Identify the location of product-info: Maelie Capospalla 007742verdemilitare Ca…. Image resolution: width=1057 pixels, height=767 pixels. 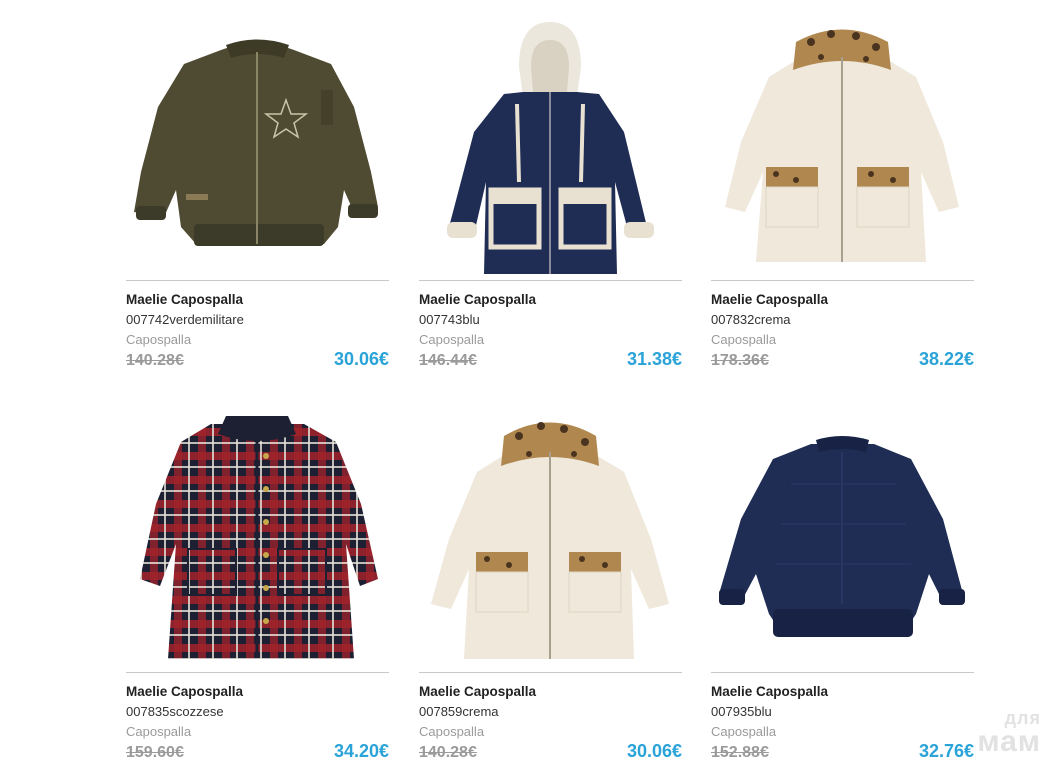
(257, 328).